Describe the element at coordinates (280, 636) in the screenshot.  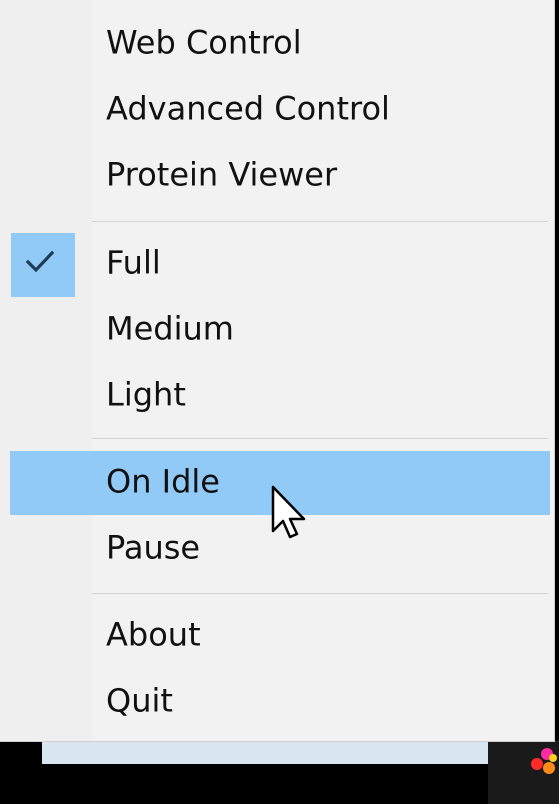
I see `menu-item-about: About` at that location.